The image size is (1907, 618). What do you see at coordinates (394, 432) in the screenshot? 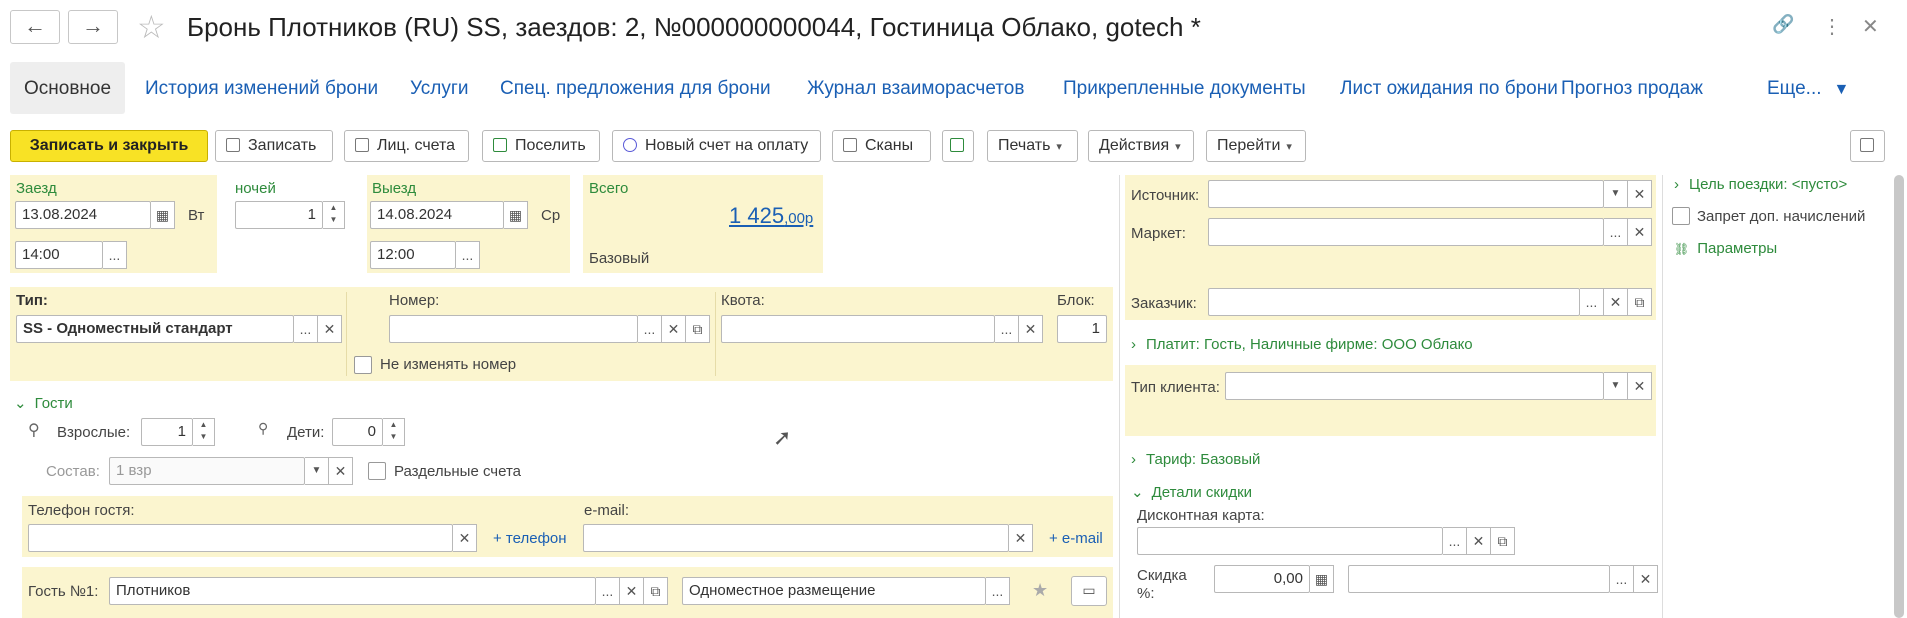
I see `children-stepper: ▲ ▼` at bounding box center [394, 432].